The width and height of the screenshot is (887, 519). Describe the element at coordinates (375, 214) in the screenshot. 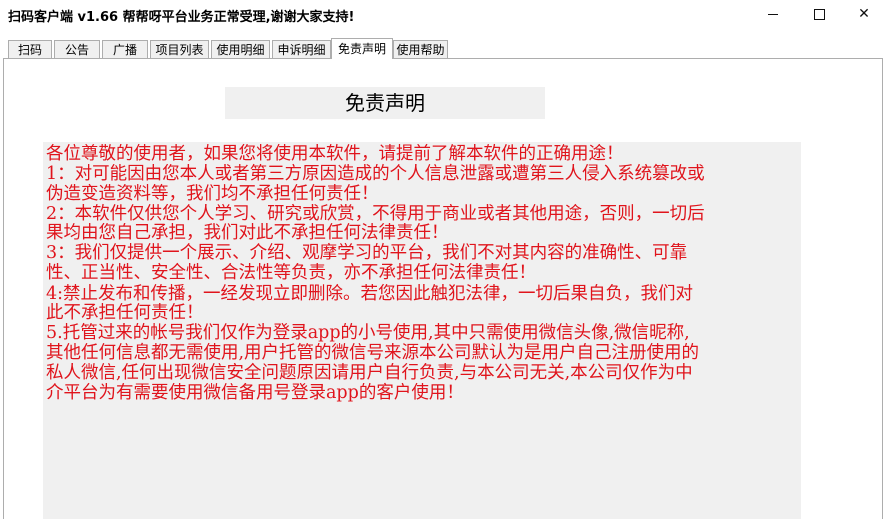

I see `disclaimer-line: 2：本软件仅供您个人学习、研究或欣赏，不得用于商业或者其他用途，否则，一切后` at that location.